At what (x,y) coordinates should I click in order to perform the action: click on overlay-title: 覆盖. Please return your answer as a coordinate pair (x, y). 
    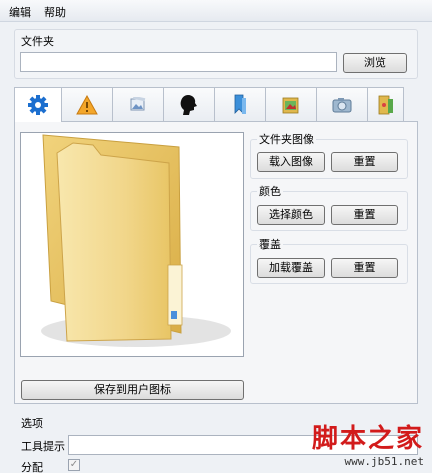
    Looking at the image, I should click on (270, 244).